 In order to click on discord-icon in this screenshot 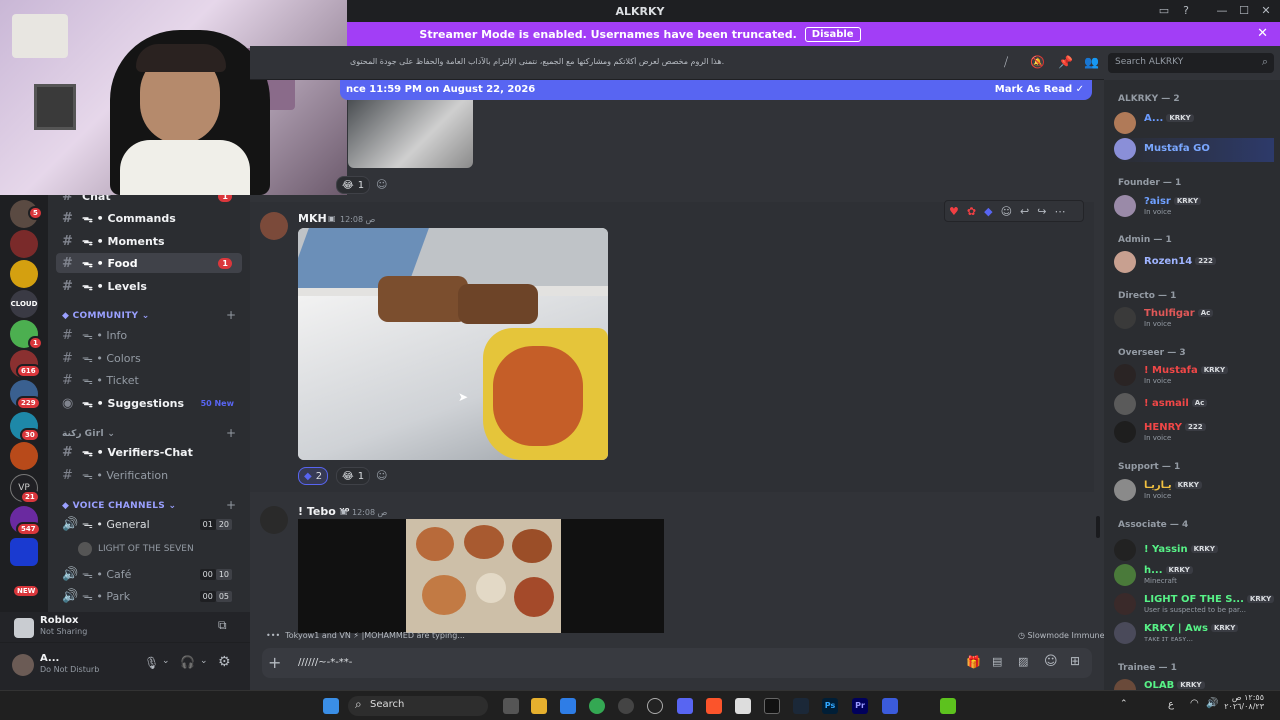, I will do `click(685, 706)`.